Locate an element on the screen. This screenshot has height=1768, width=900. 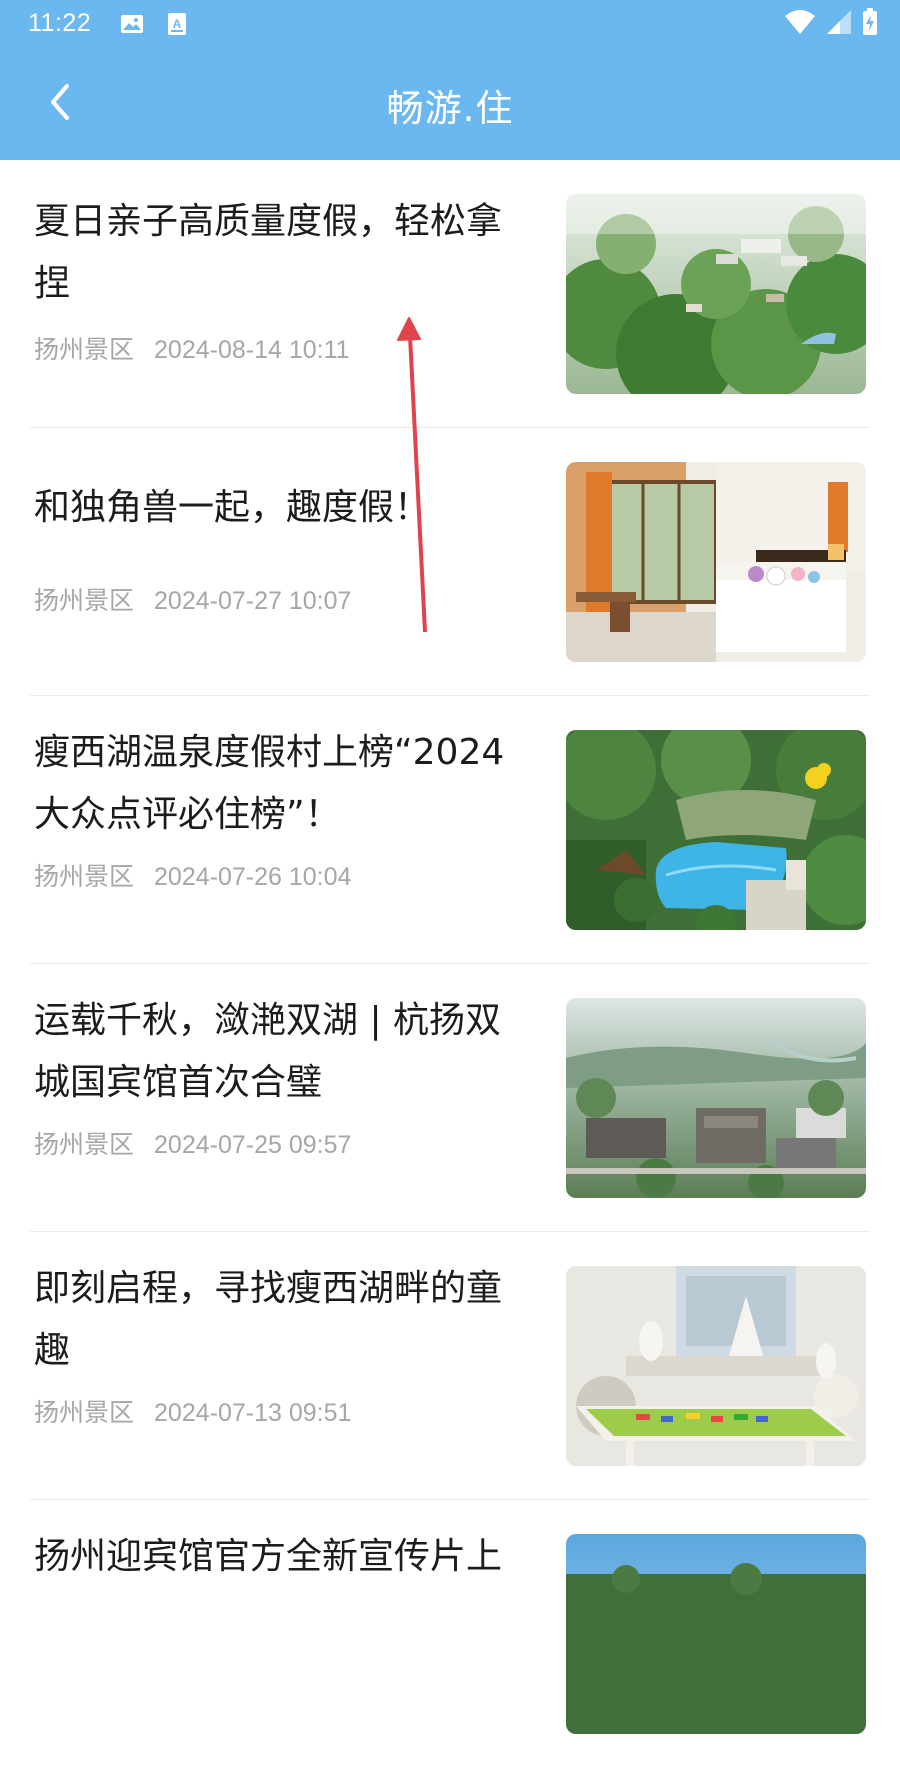
status-bar: 11:22 A is located at coordinates (450, 24).